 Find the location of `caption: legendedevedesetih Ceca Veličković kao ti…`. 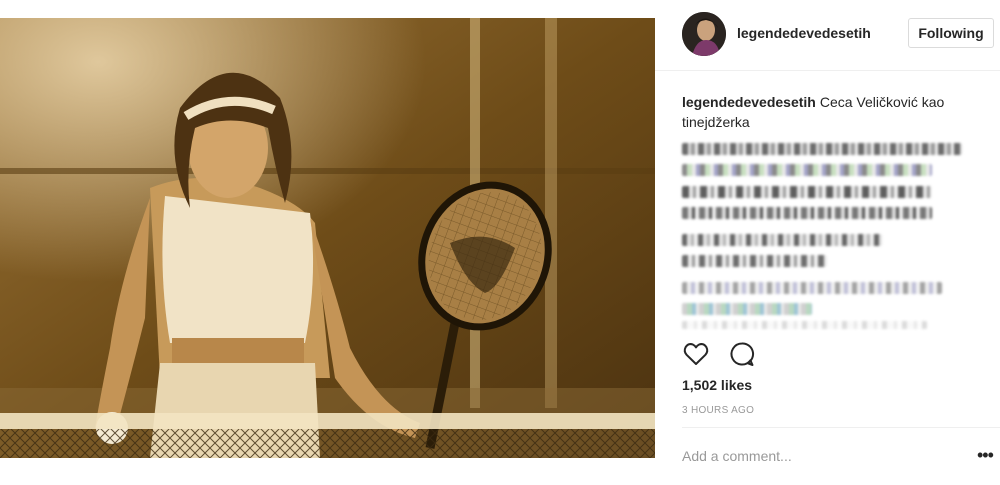

caption: legendedevedesetih Ceca Veličković kao ti… is located at coordinates (832, 112).